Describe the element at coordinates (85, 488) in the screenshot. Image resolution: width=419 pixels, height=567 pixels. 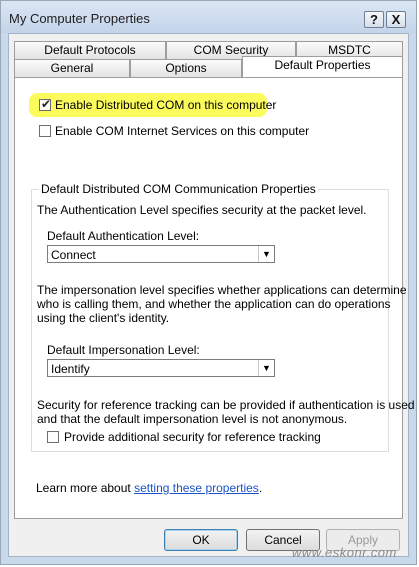
I see `learn-more-prefix: Learn more about` at that location.